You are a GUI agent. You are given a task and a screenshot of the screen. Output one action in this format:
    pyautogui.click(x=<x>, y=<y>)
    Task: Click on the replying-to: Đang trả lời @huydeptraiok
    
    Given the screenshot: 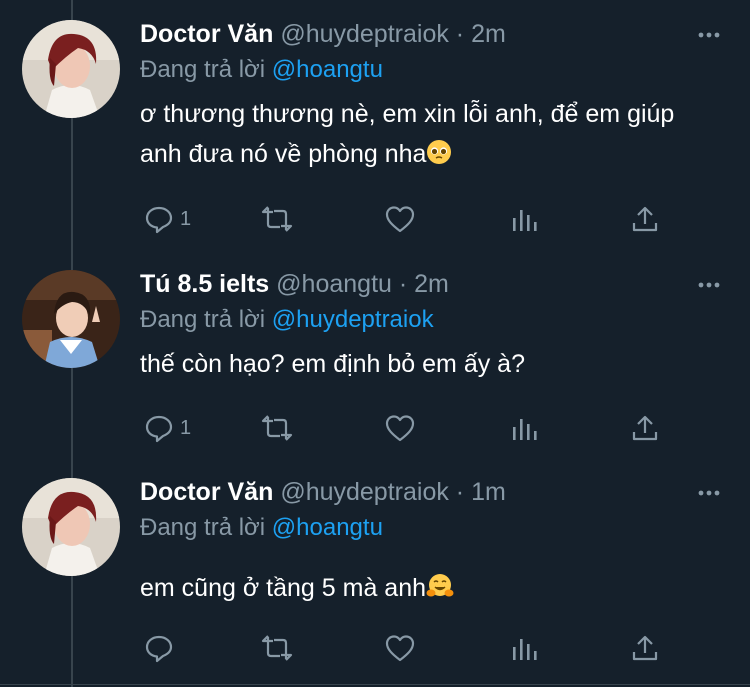 What is the action you would take?
    pyautogui.click(x=287, y=320)
    